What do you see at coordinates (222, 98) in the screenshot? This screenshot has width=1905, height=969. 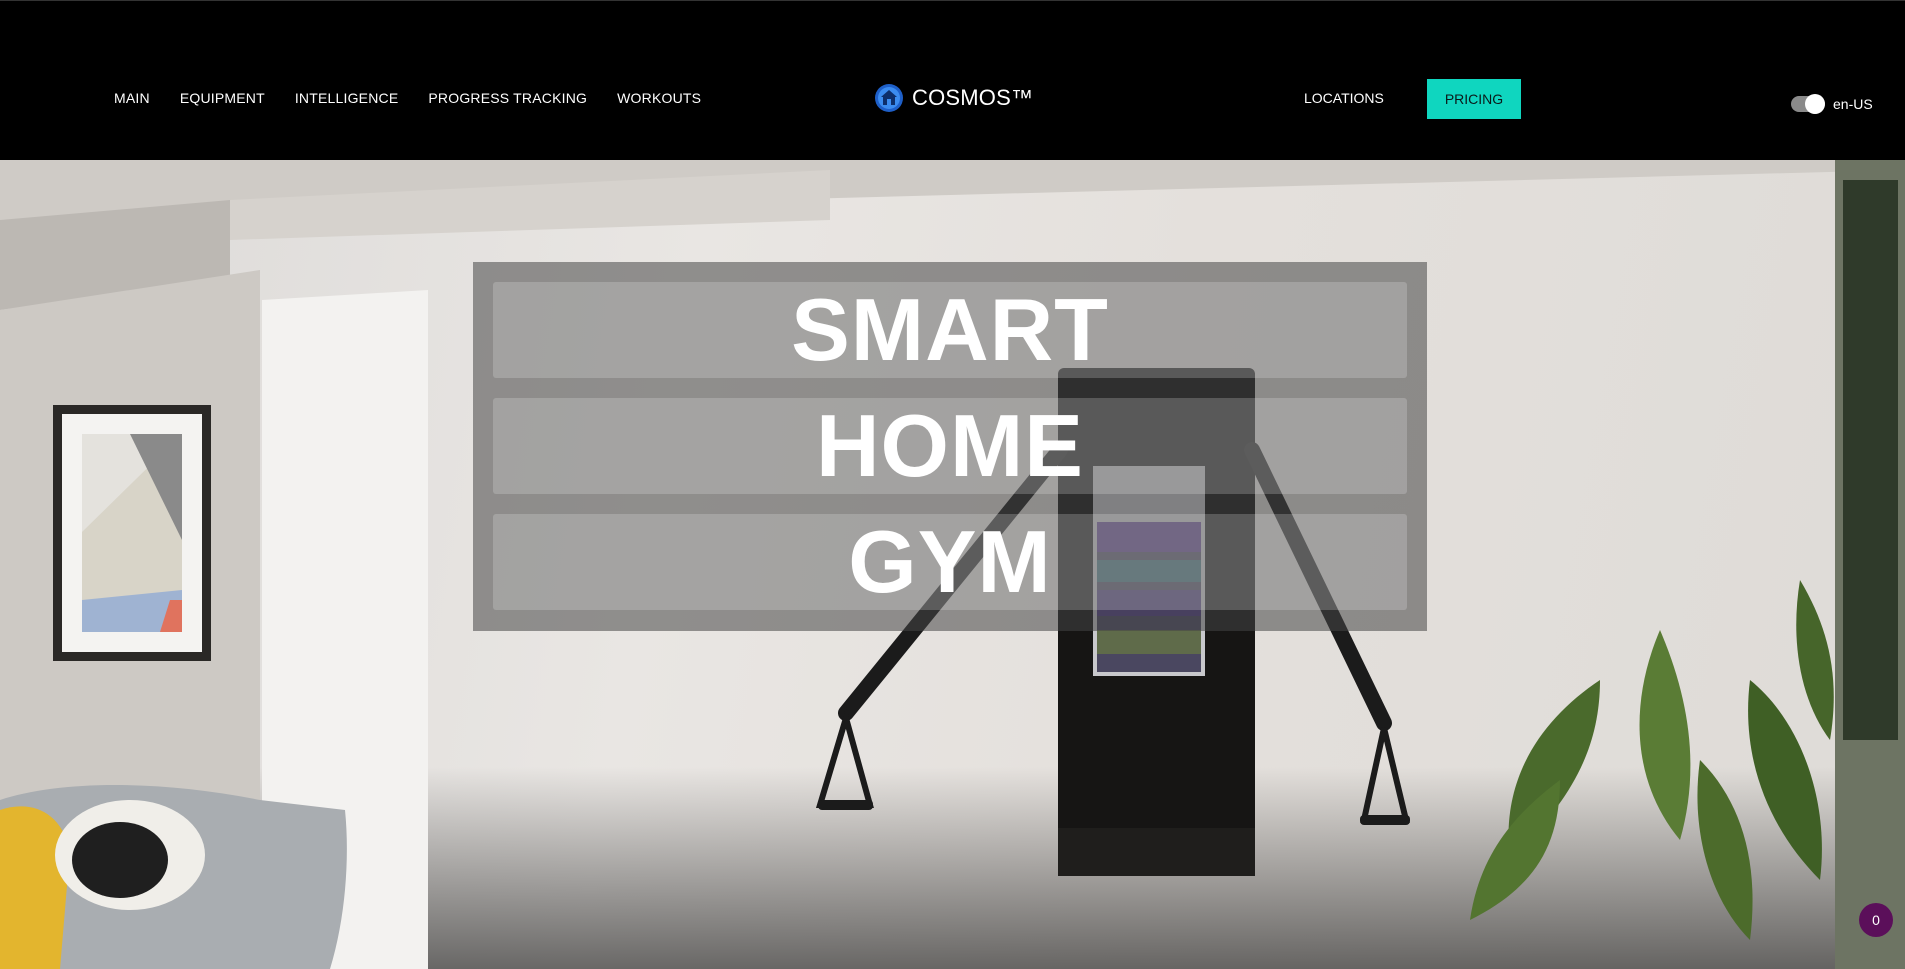 I see `nav-item-equipment: EQUIPMENT` at bounding box center [222, 98].